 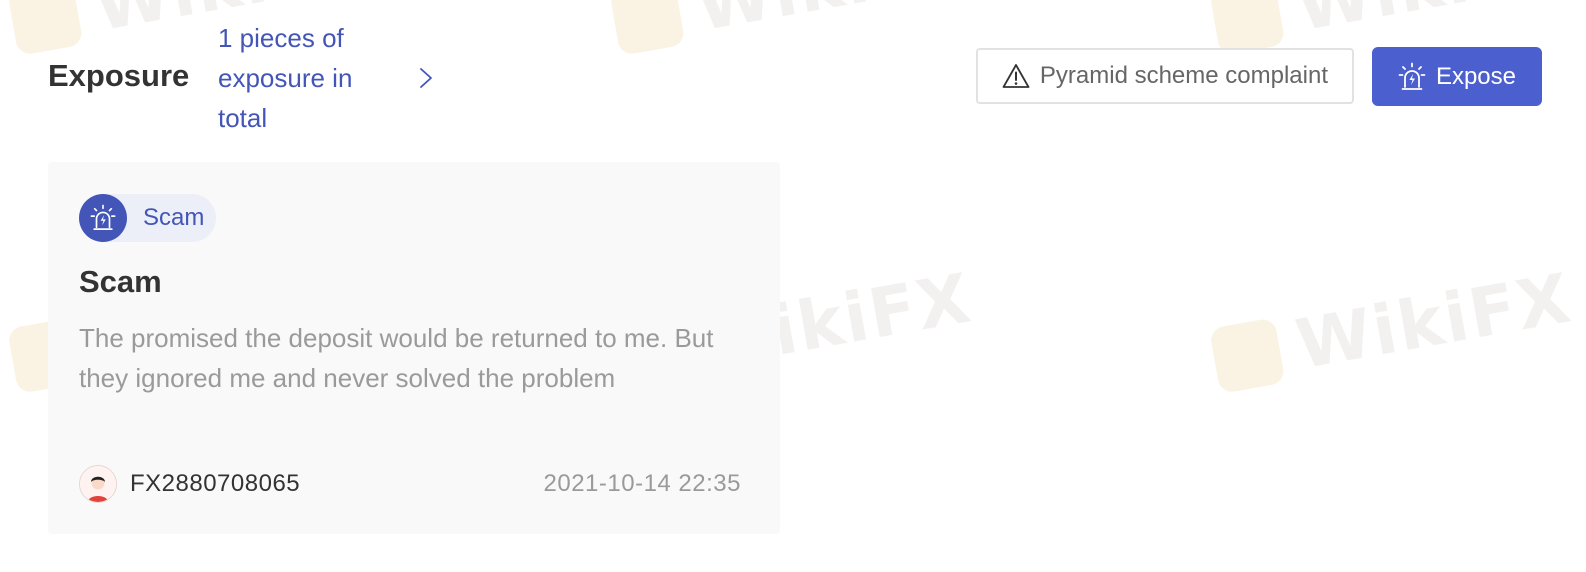 What do you see at coordinates (1016, 76) in the screenshot?
I see `warning-triangle-icon` at bounding box center [1016, 76].